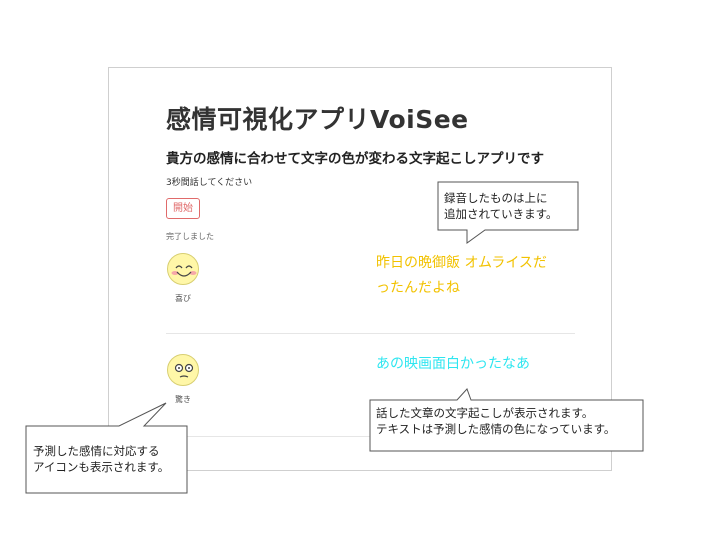 The height and width of the screenshot is (540, 720). What do you see at coordinates (101, 459) in the screenshot?
I see `callout-bottom-left: 予測した感情に対応する アイコンも表示されます。` at bounding box center [101, 459].